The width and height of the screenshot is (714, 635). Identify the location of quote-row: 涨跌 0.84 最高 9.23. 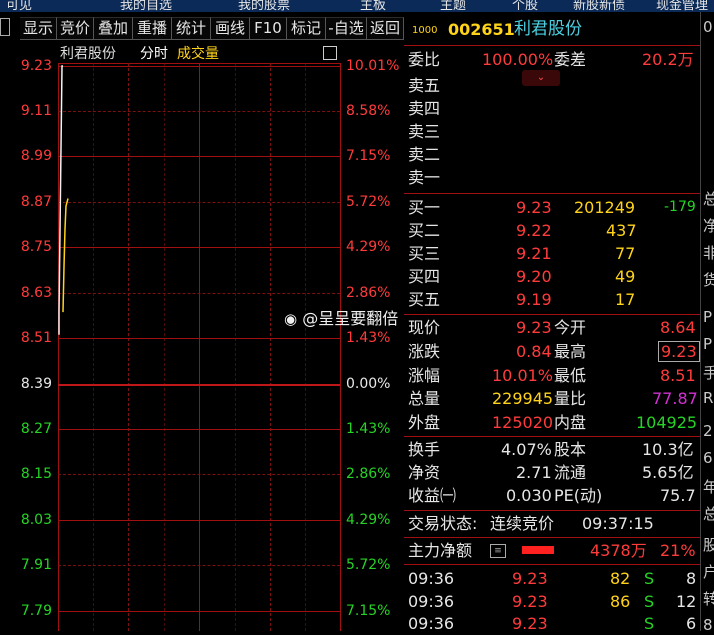
(552, 351).